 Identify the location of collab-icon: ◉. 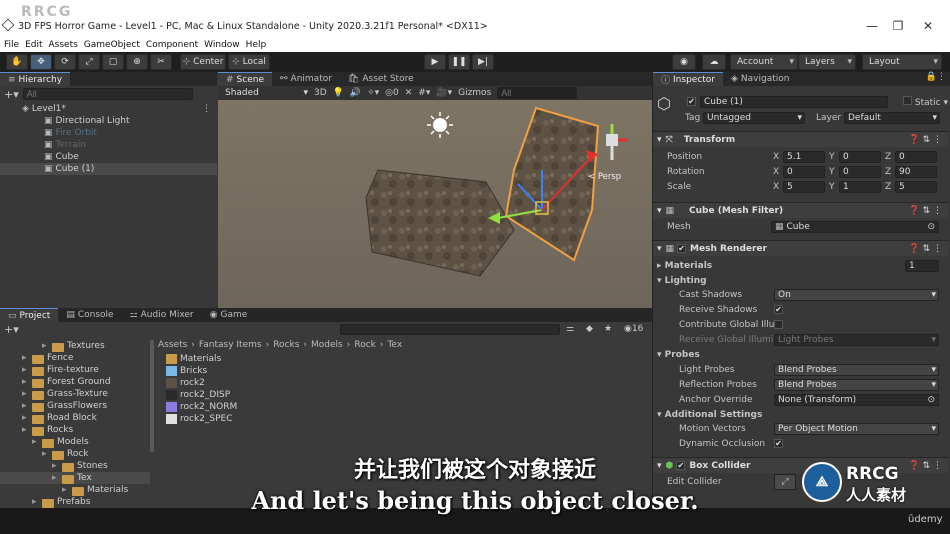
(684, 62).